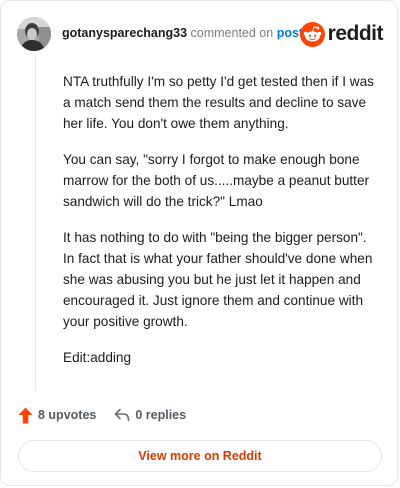  I want to click on comment-meta: gotanysparechang33 commented on post, so click(182, 33).